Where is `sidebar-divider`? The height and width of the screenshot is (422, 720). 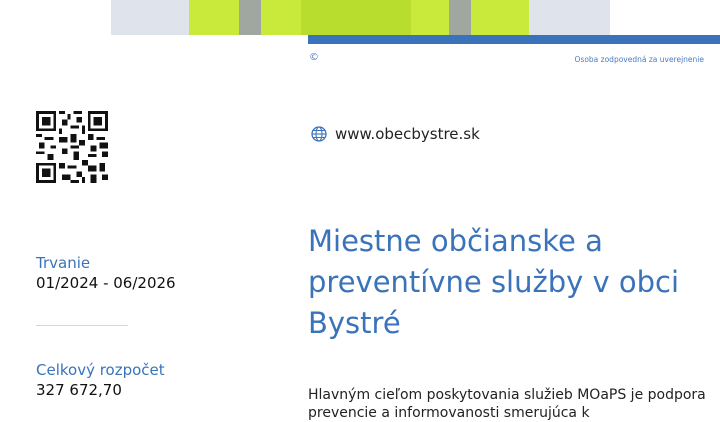 sidebar-divider is located at coordinates (82, 325).